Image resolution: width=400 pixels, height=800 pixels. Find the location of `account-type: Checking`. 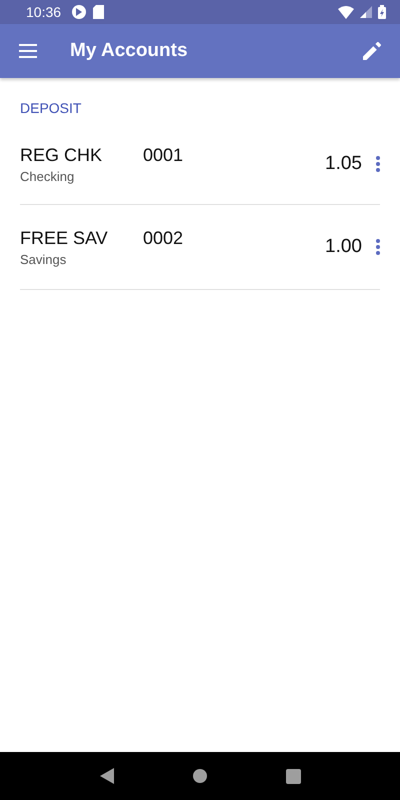

account-type: Checking is located at coordinates (48, 176).